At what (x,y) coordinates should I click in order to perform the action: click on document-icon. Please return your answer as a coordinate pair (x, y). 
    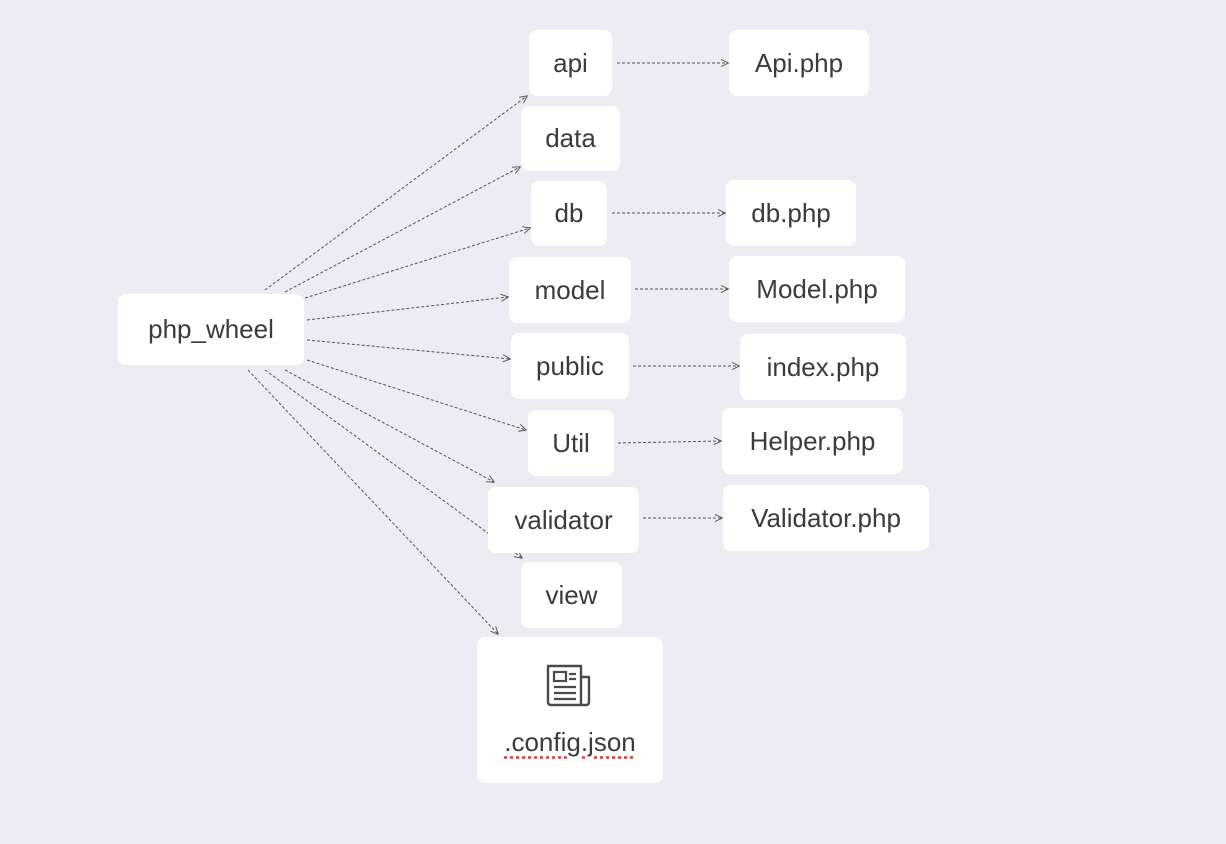
    Looking at the image, I should click on (568, 685).